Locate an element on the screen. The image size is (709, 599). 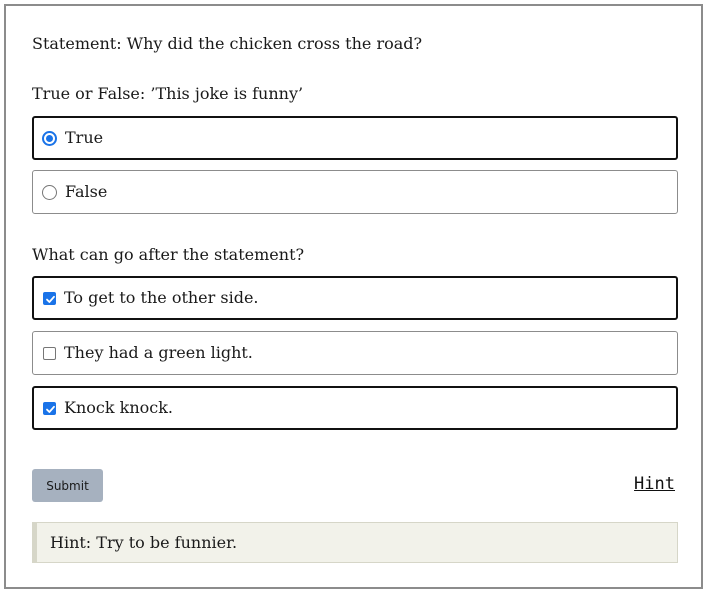
question-true-false-prompt: True or False: ’This joke is funny’ is located at coordinates (168, 93).